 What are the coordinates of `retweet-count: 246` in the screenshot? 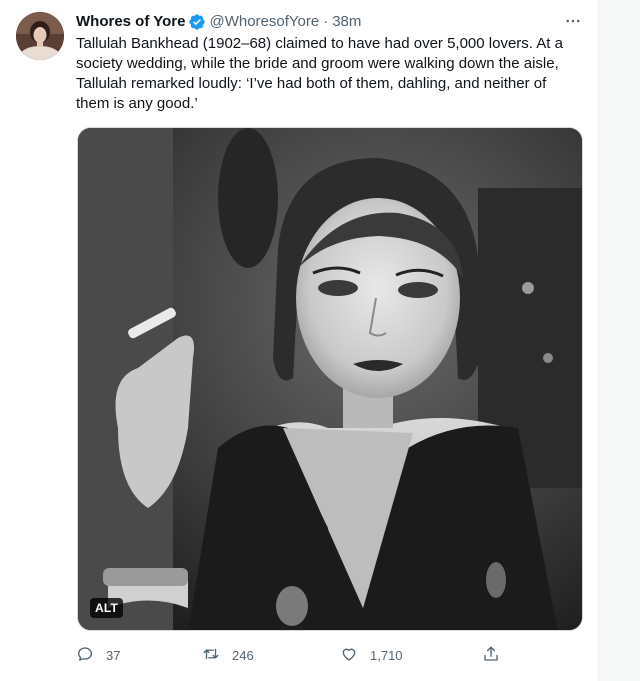 It's located at (243, 655).